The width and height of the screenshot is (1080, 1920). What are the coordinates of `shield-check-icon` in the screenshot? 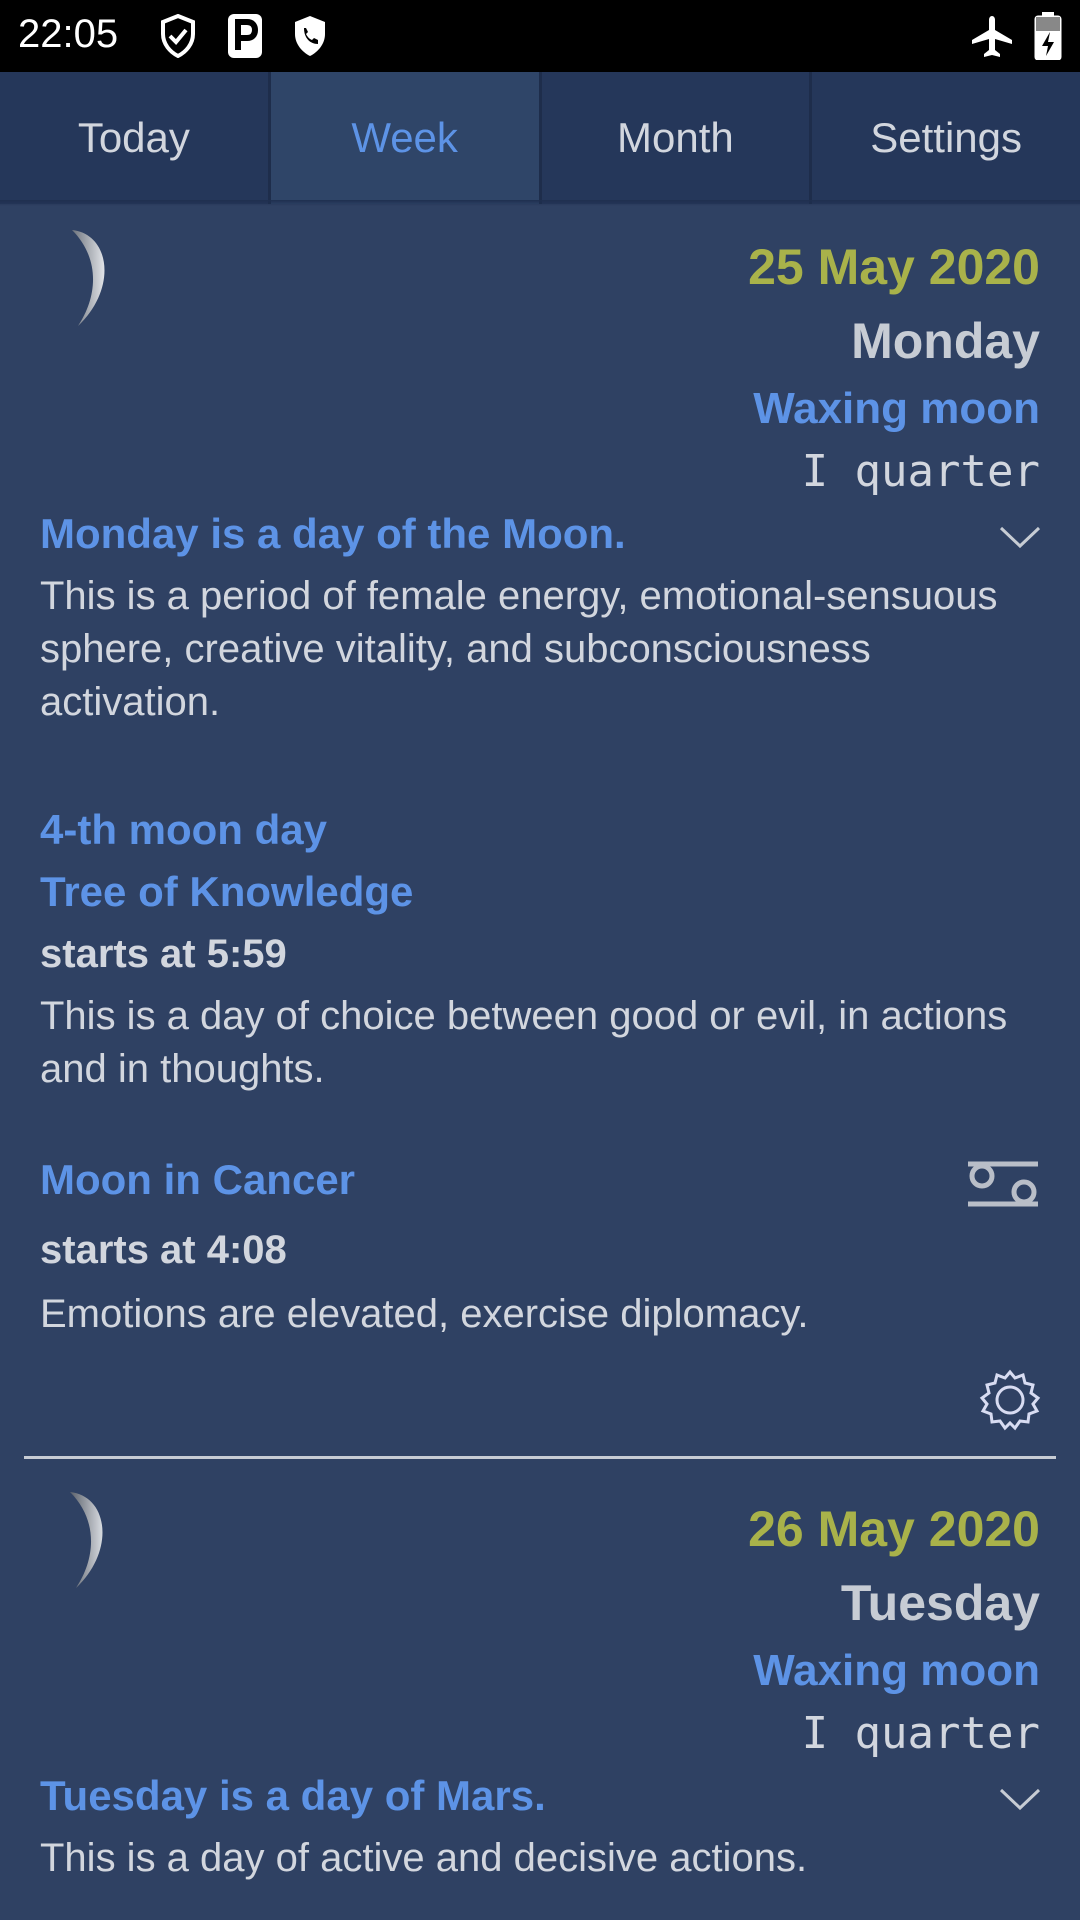 It's located at (178, 38).